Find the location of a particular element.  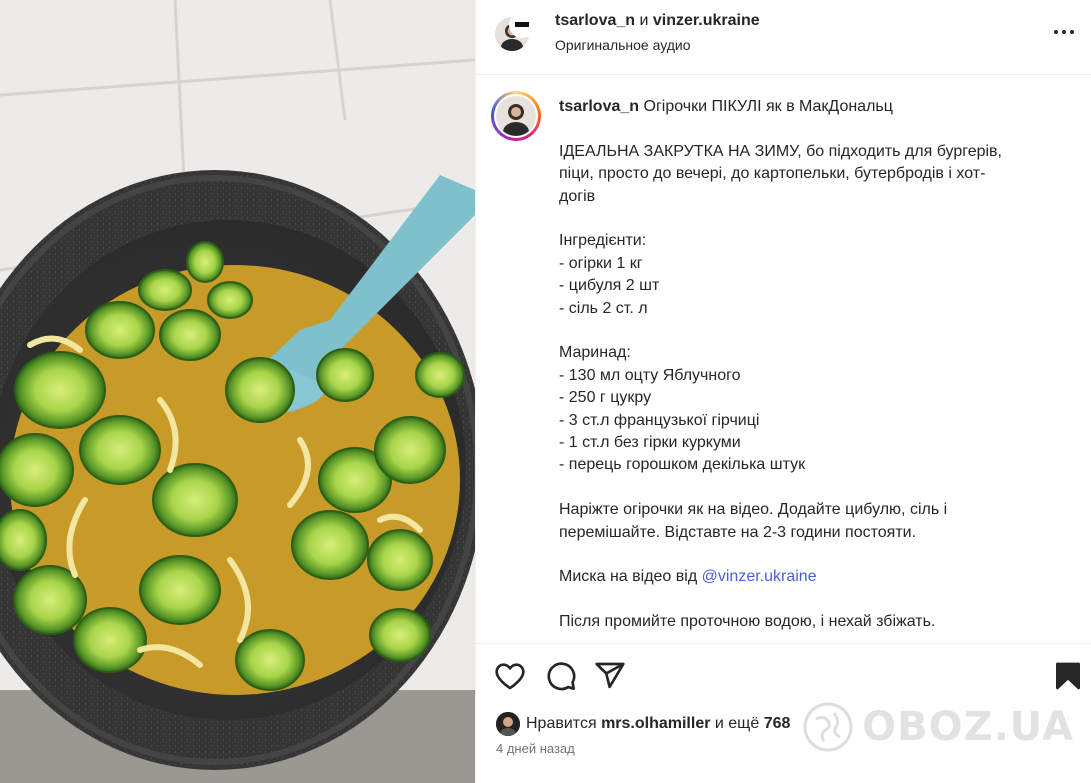

comment-icon is located at coordinates (561, 676).